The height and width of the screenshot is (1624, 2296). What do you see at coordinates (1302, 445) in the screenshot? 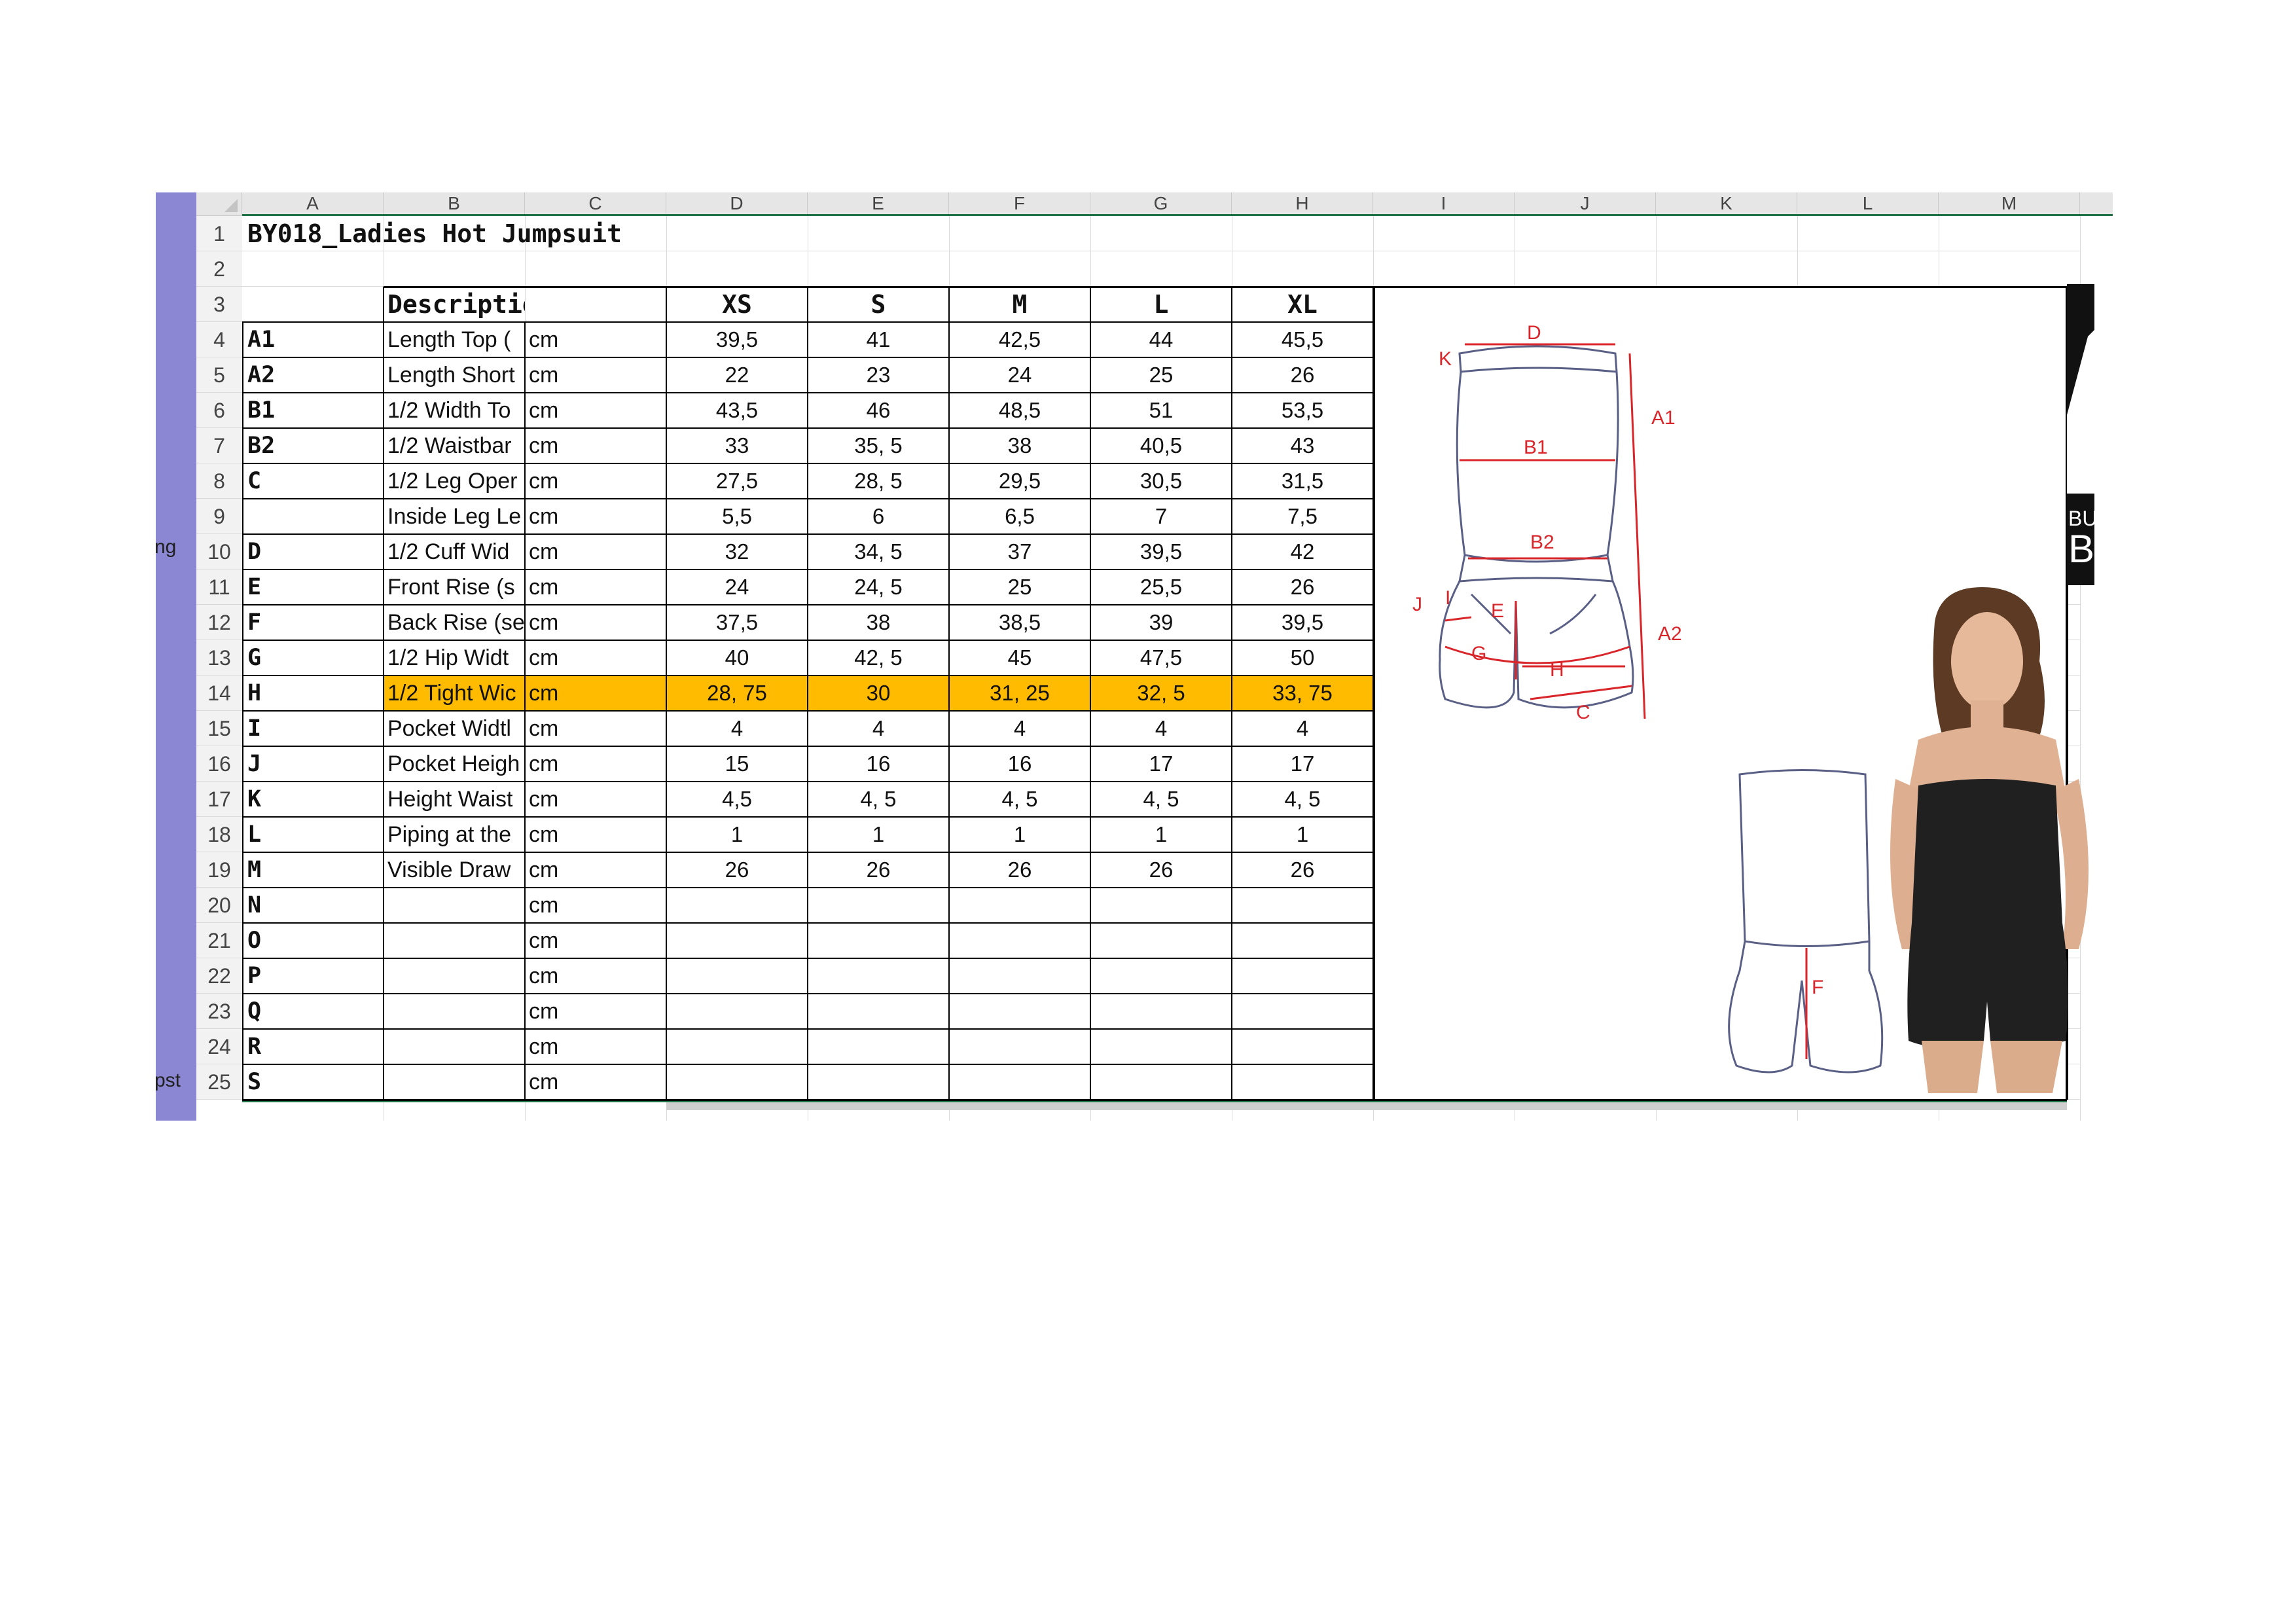
I see `measurement-value: 43` at bounding box center [1302, 445].